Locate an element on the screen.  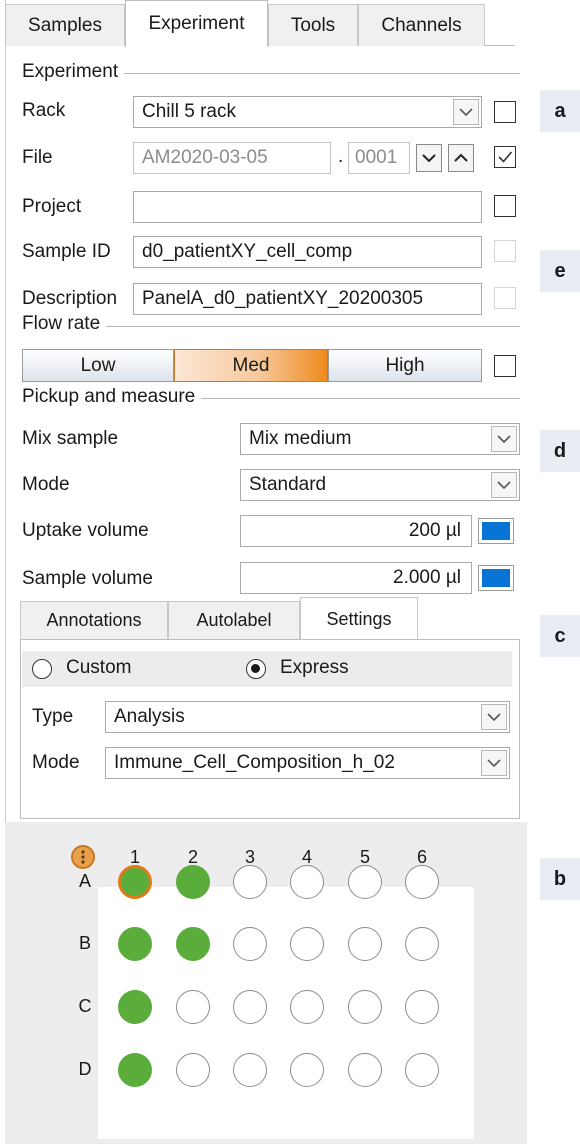
plate-row-header: A is located at coordinates (84, 881).